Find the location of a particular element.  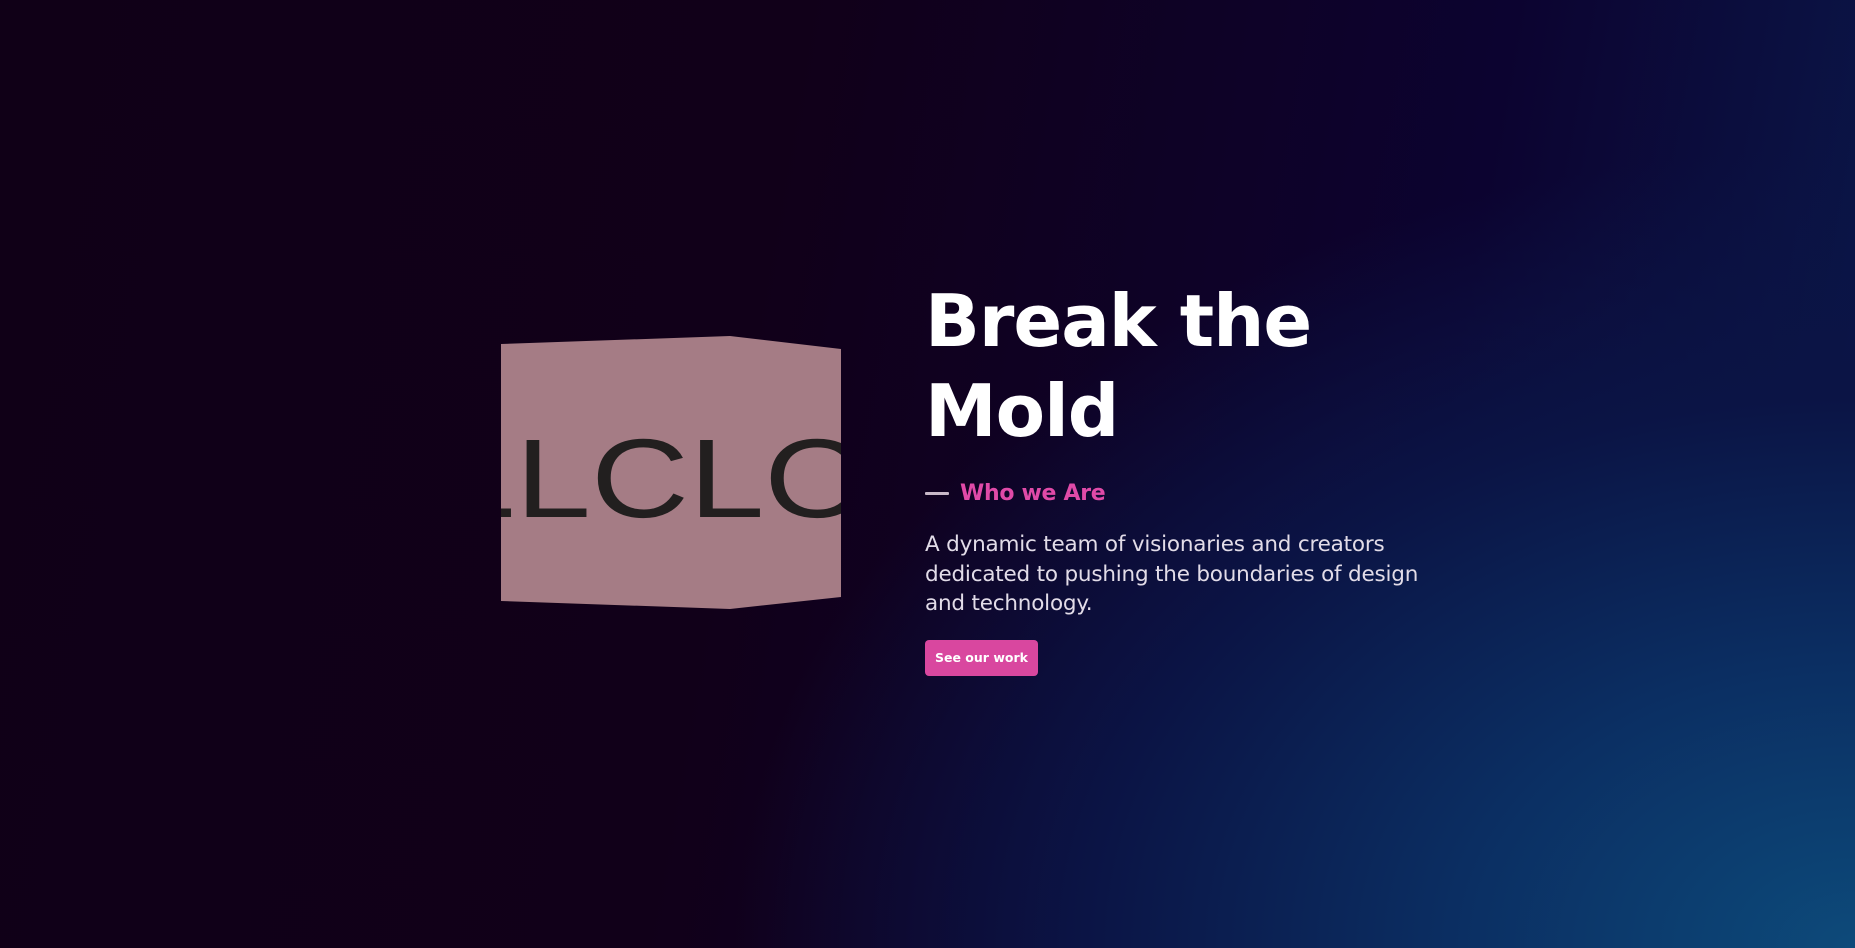

eyebrow-dash is located at coordinates (937, 493).